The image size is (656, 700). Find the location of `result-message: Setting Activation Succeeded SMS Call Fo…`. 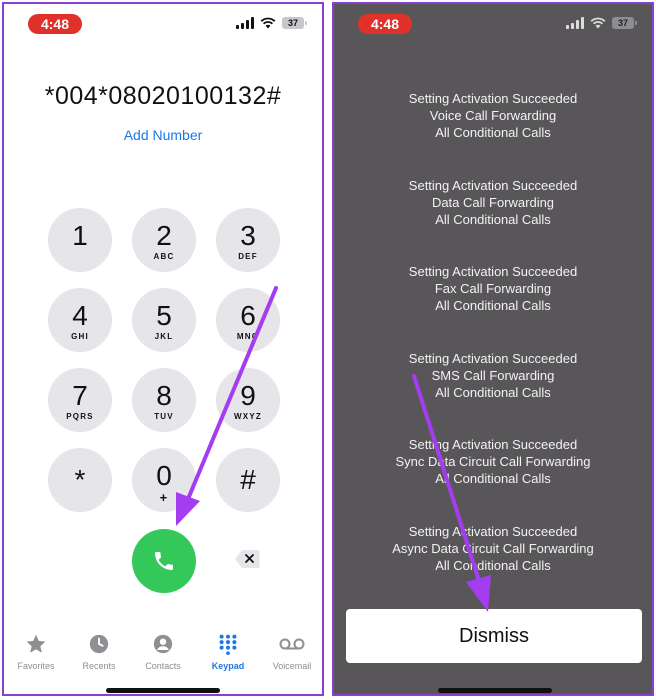

result-message: Setting Activation Succeeded SMS Call Fo… is located at coordinates (493, 375).